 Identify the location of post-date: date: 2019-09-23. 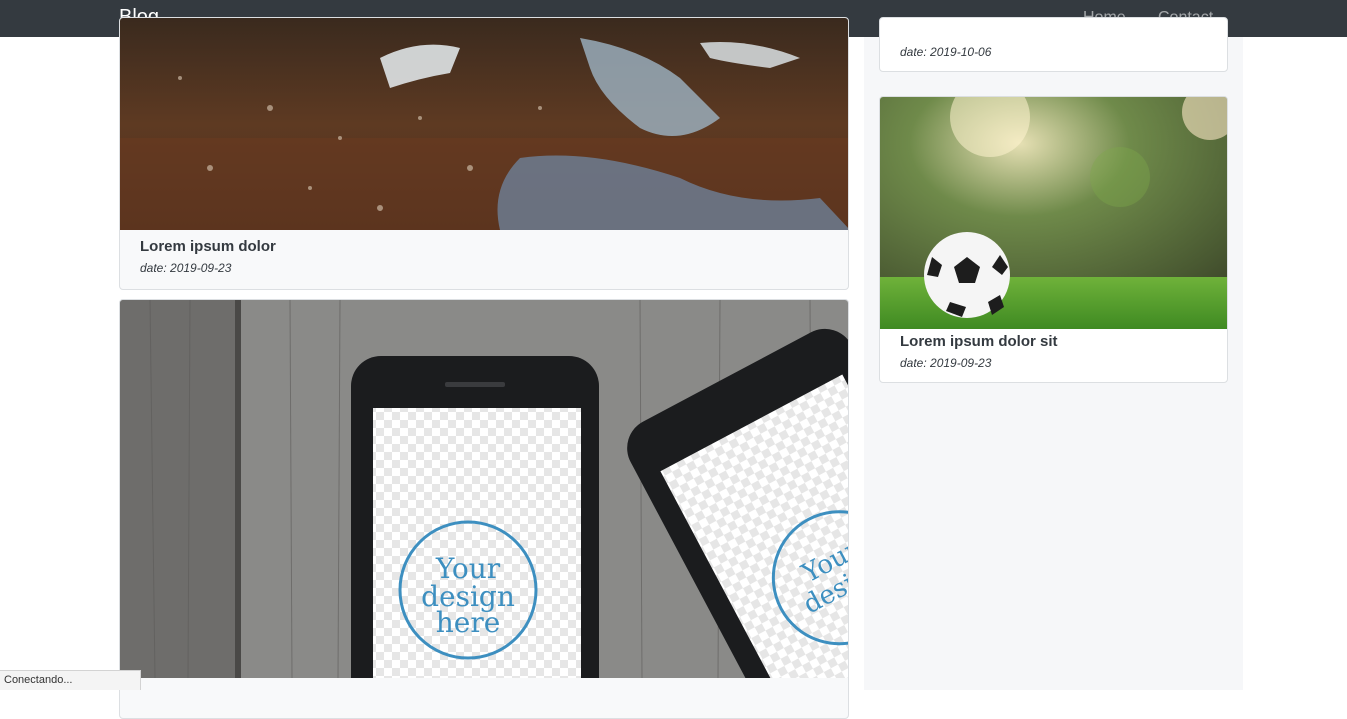
(186, 268).